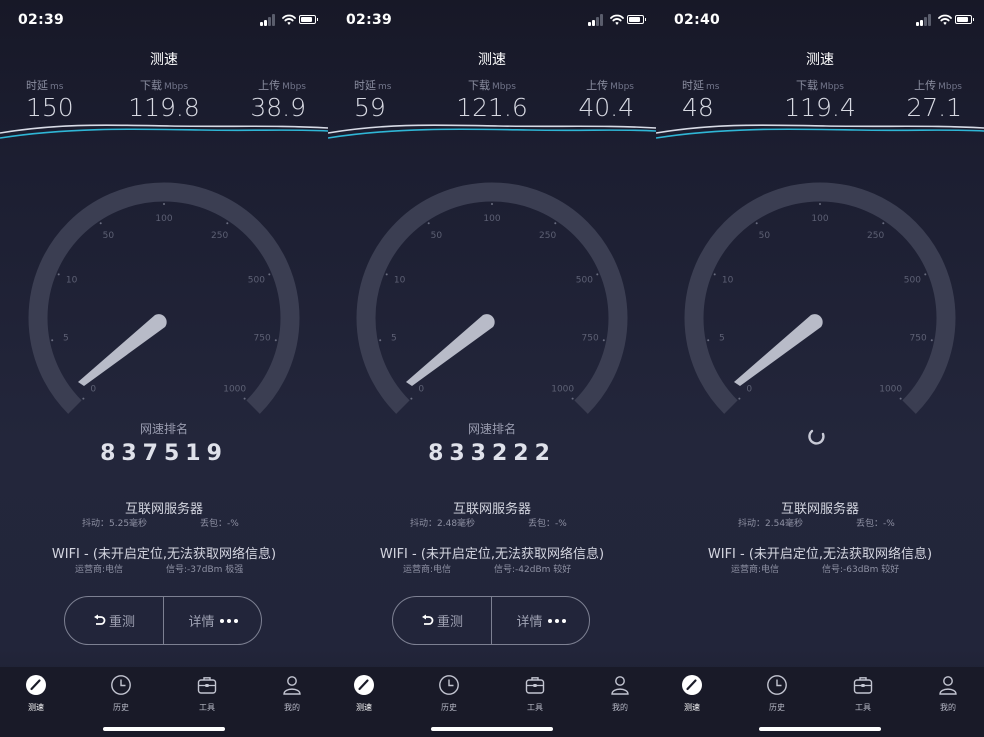 The height and width of the screenshot is (737, 984). Describe the element at coordinates (820, 20) in the screenshot. I see `status-bar: 02:40` at that location.